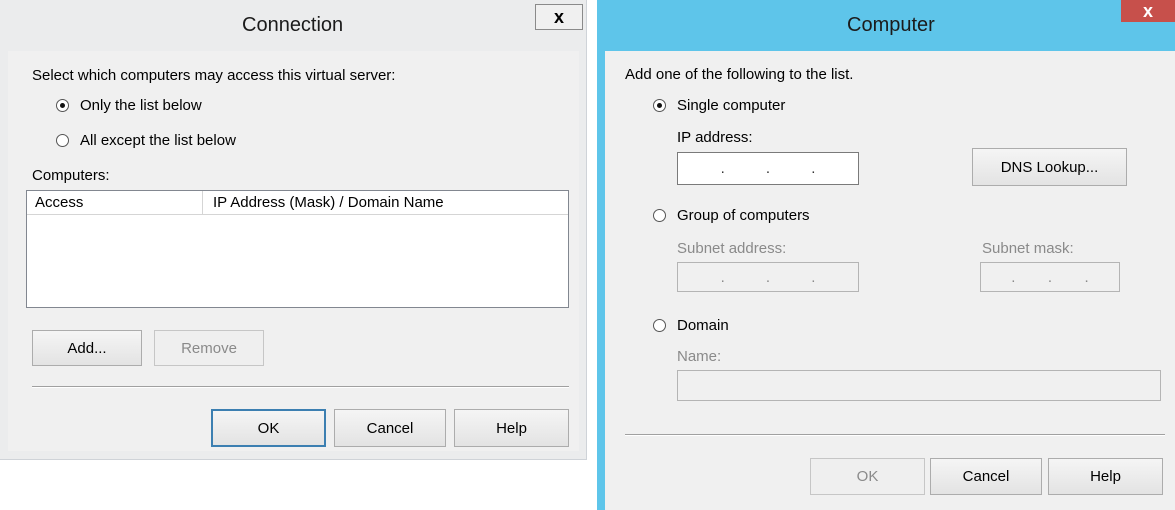 This screenshot has height=510, width=1175. I want to click on column-header-access: Access, so click(115, 203).